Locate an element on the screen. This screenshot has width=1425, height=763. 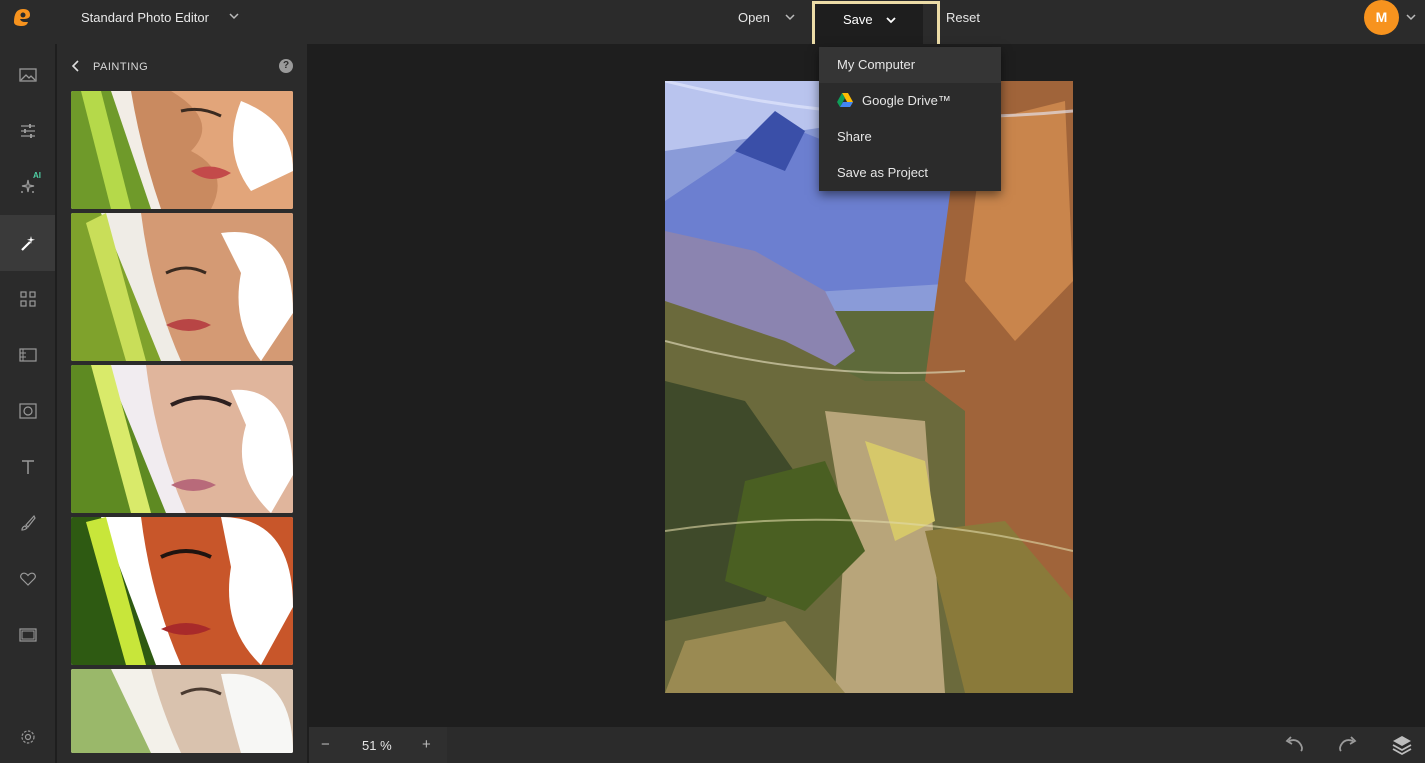
gear-icon is located at coordinates (27, 737).